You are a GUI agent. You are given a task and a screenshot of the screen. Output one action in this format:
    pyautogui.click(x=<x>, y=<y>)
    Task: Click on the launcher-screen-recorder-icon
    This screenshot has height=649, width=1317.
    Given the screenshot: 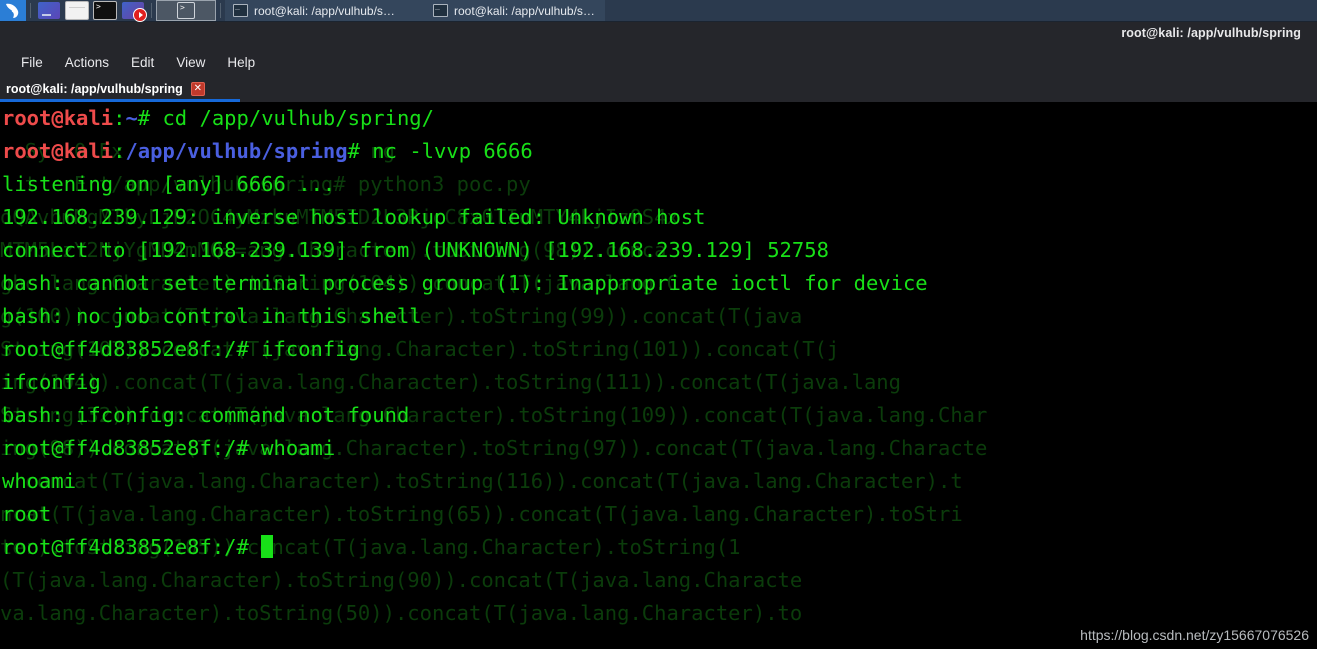 What is the action you would take?
    pyautogui.click(x=133, y=11)
    